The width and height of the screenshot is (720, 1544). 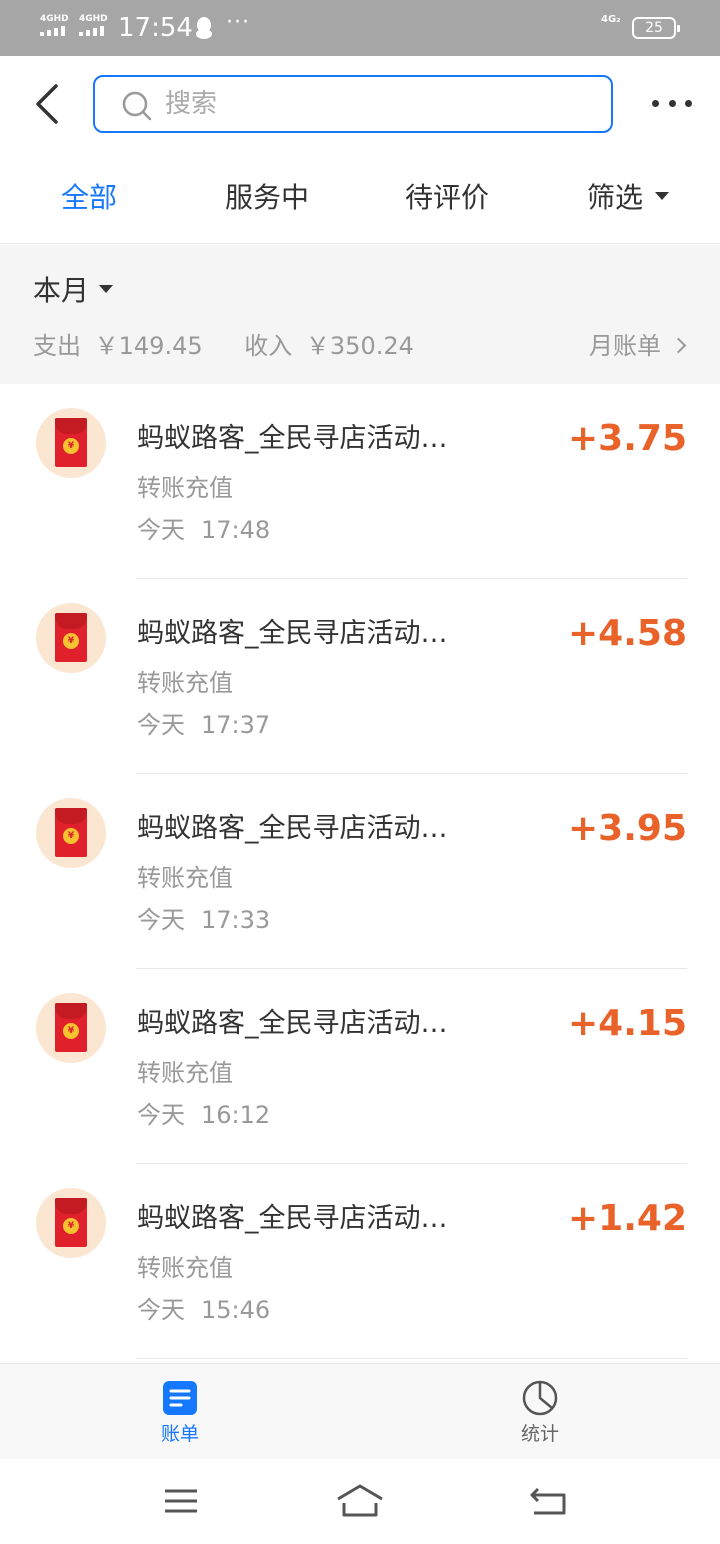 I want to click on status-more-indicator: ···, so click(x=238, y=22).